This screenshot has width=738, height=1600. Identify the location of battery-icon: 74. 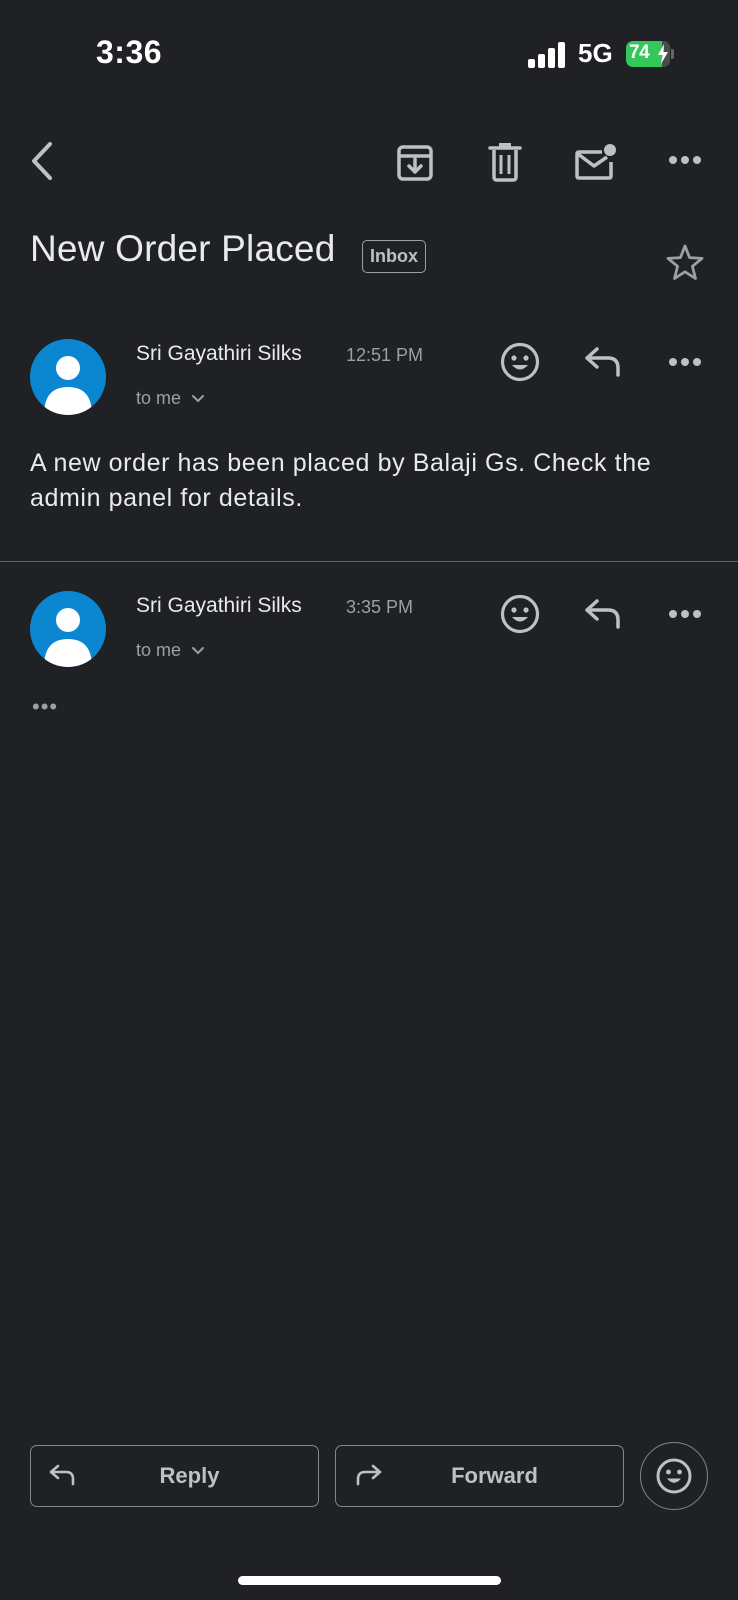
(650, 54).